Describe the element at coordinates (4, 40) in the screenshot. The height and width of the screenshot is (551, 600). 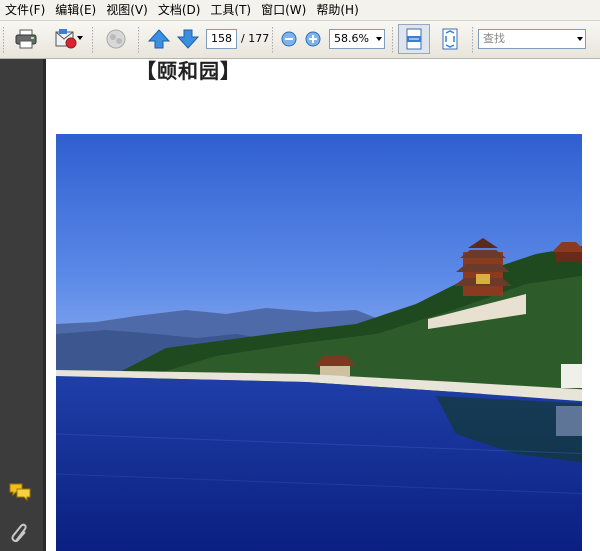
I see `toolbar-grip` at that location.